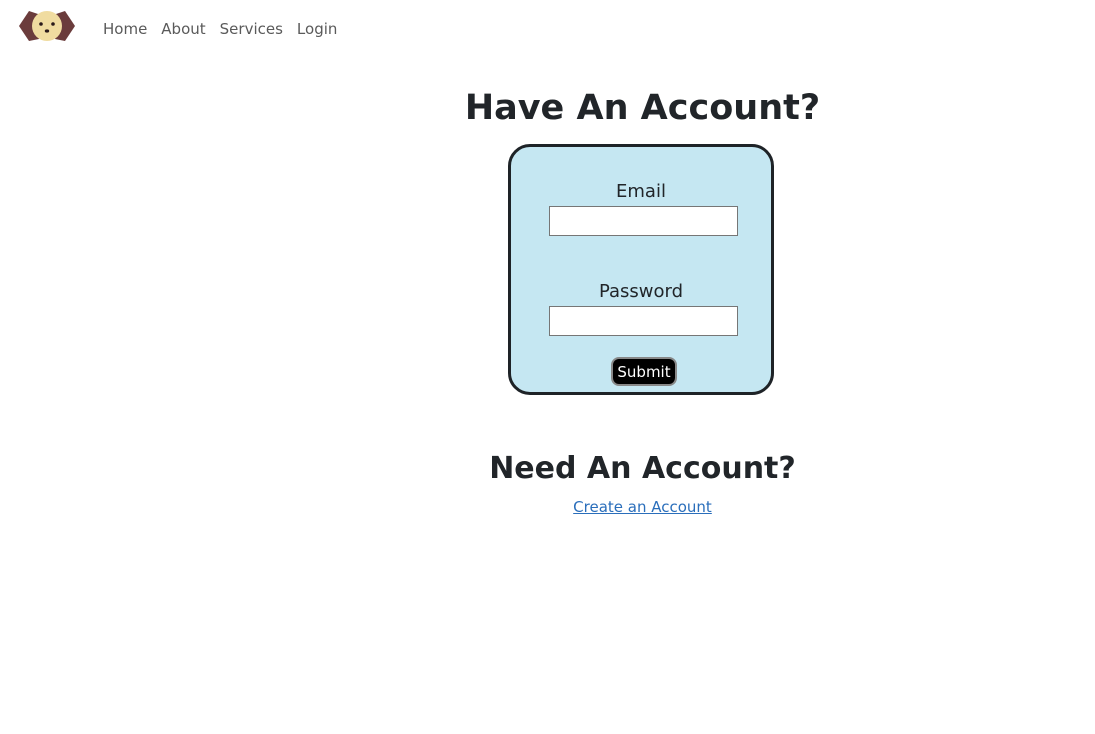 This screenshot has height=734, width=1095. What do you see at coordinates (547, 30) in the screenshot?
I see `navbar: Home About Services Login` at bounding box center [547, 30].